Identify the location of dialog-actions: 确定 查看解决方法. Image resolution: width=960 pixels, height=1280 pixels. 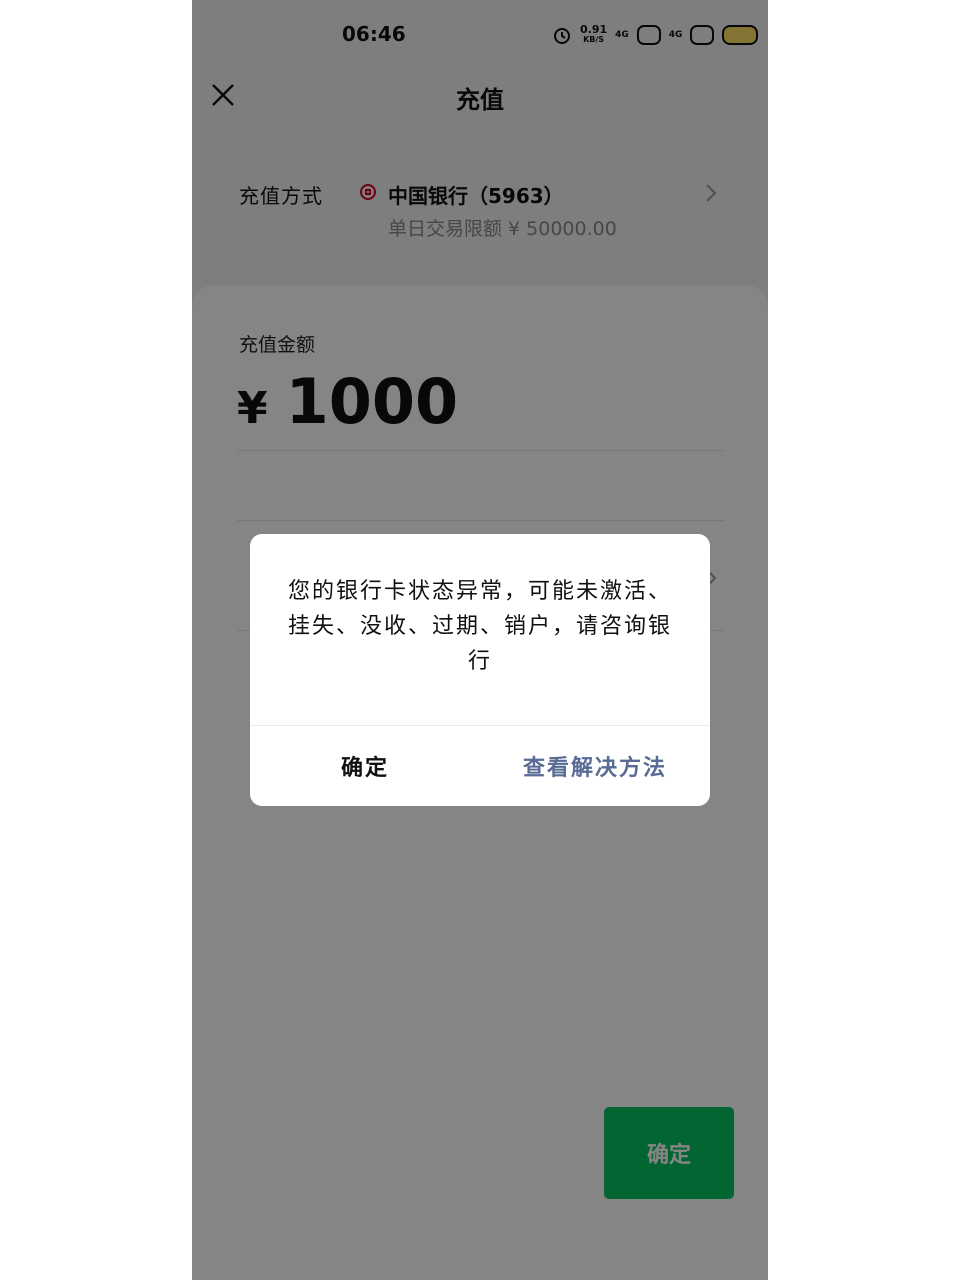
(480, 766).